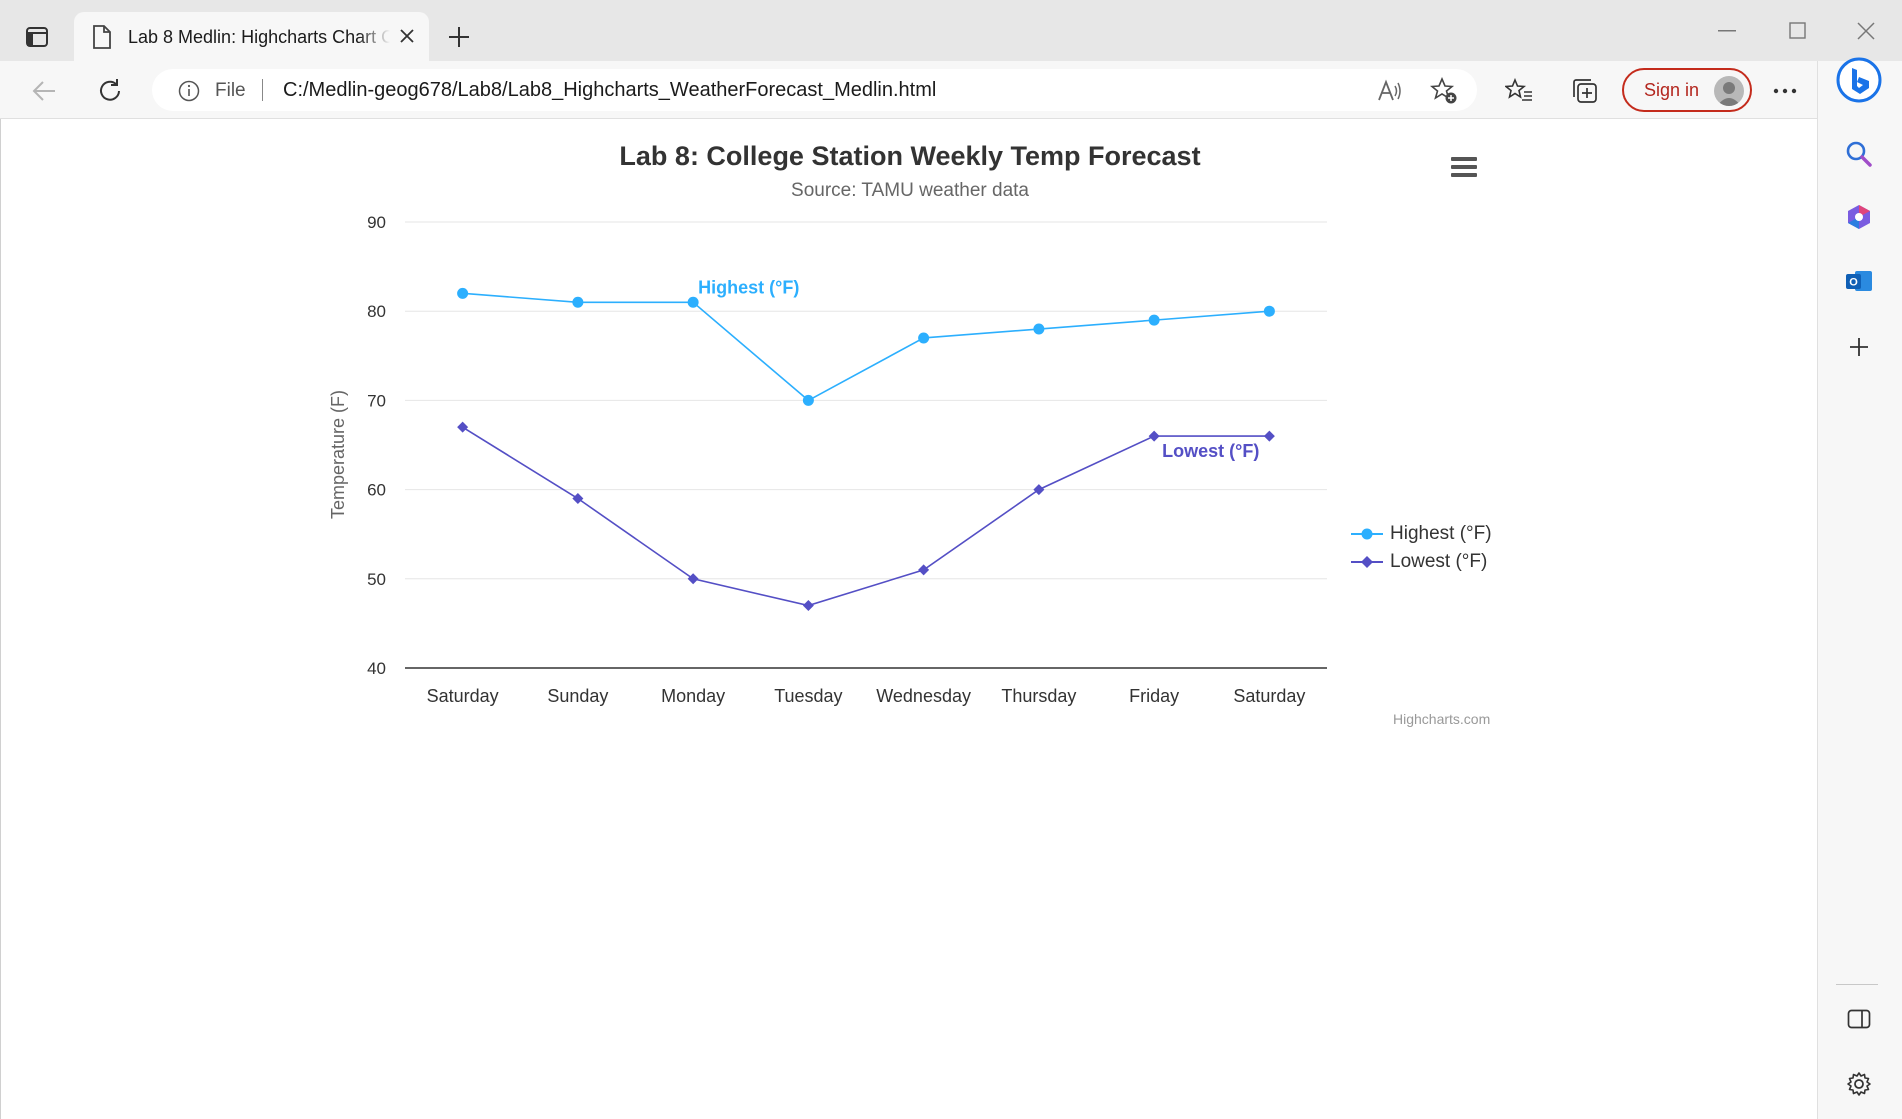  Describe the element at coordinates (1857, 984) in the screenshot. I see `sidebar-divider` at that location.